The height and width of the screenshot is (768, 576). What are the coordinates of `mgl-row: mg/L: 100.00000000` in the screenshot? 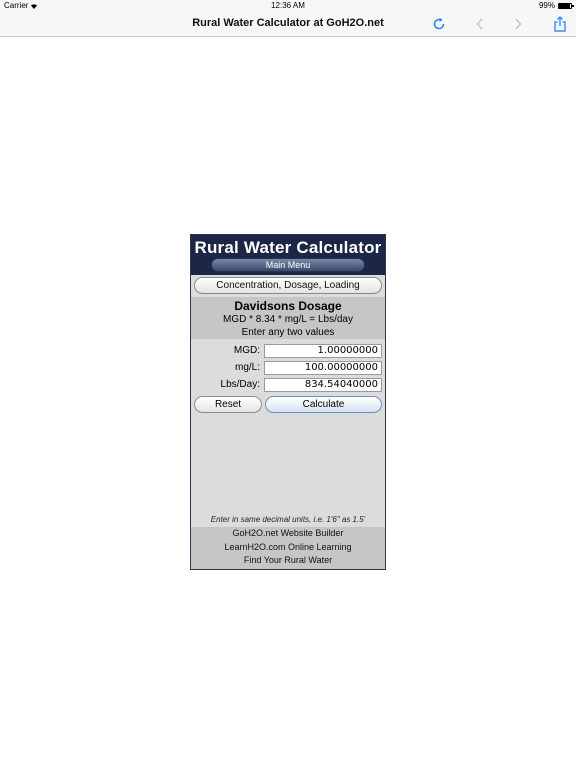 It's located at (288, 367).